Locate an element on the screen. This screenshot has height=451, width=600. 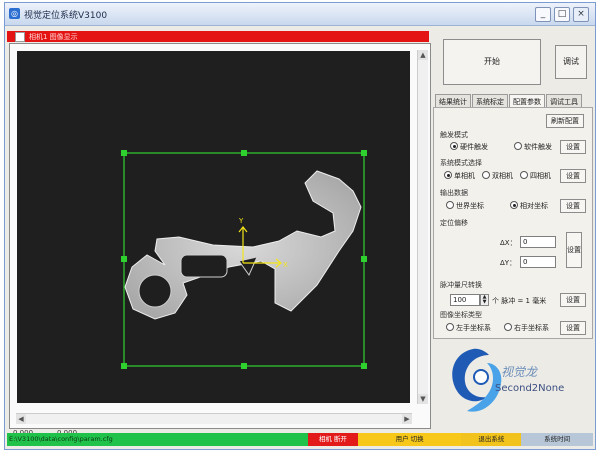
tab-calibration: 系统标定 is located at coordinates (490, 100).